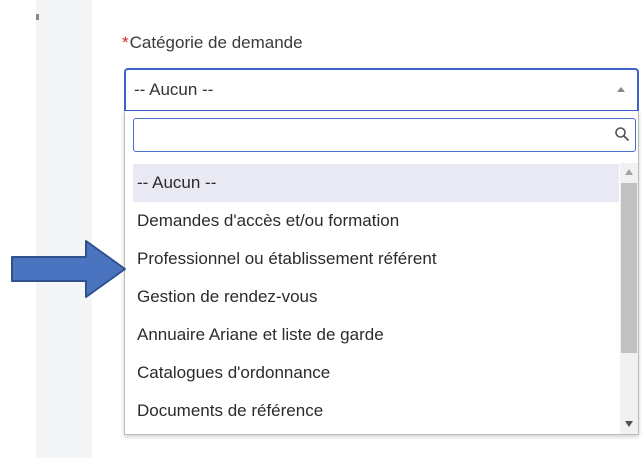  I want to click on option-acces-formation: Demandes d'accès et/ou formation, so click(376, 221).